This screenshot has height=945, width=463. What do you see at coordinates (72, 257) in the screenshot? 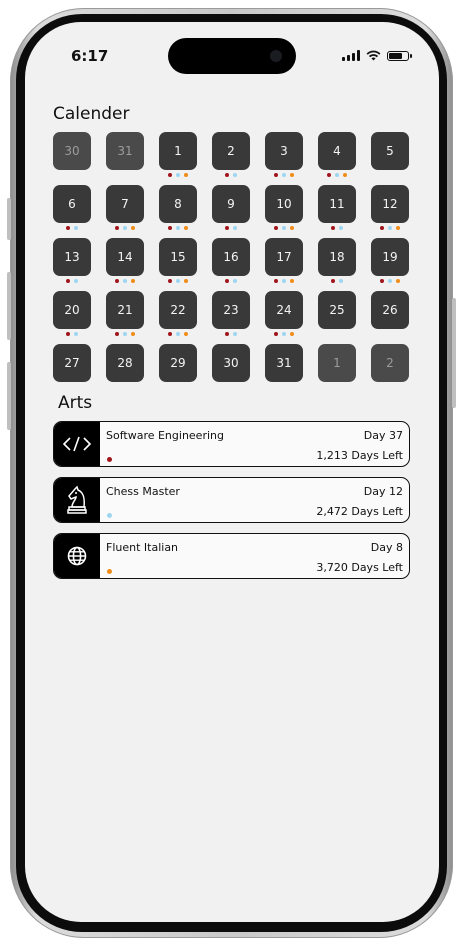
I see `calendar-day: 13` at bounding box center [72, 257].